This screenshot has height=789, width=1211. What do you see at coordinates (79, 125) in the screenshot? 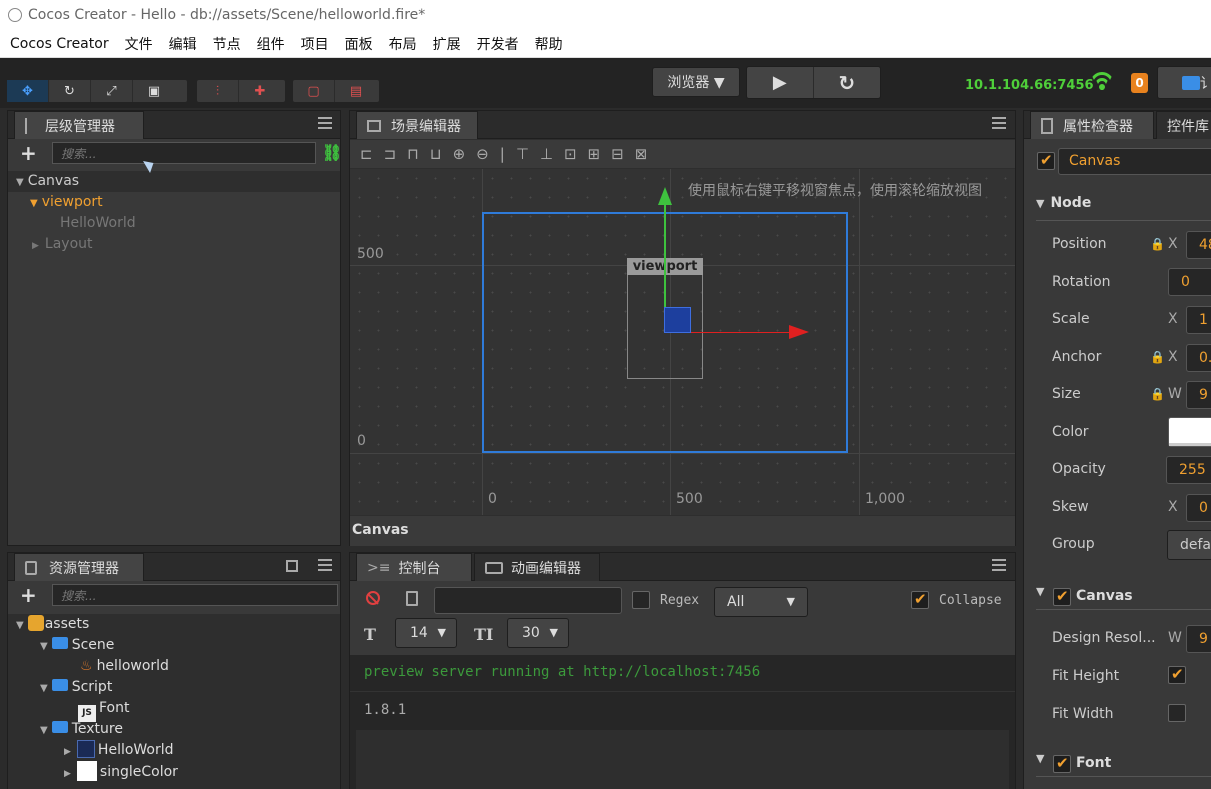
I see `hierarchy-tab: 层级管理器` at bounding box center [79, 125].